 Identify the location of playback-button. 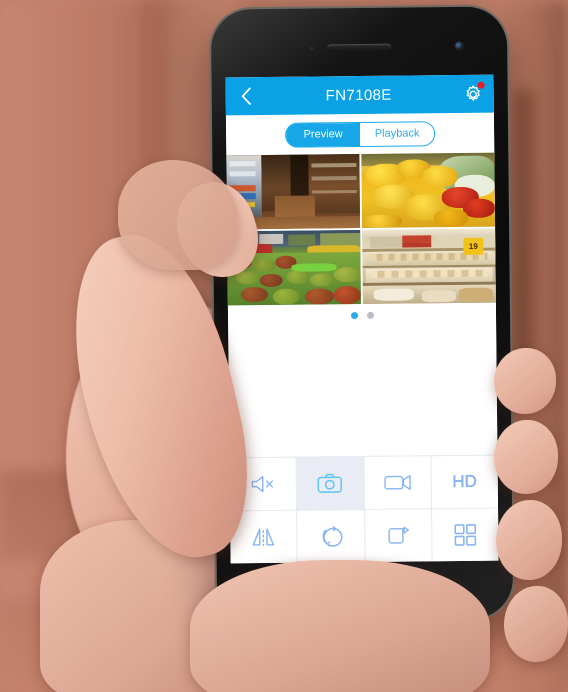
(398, 535).